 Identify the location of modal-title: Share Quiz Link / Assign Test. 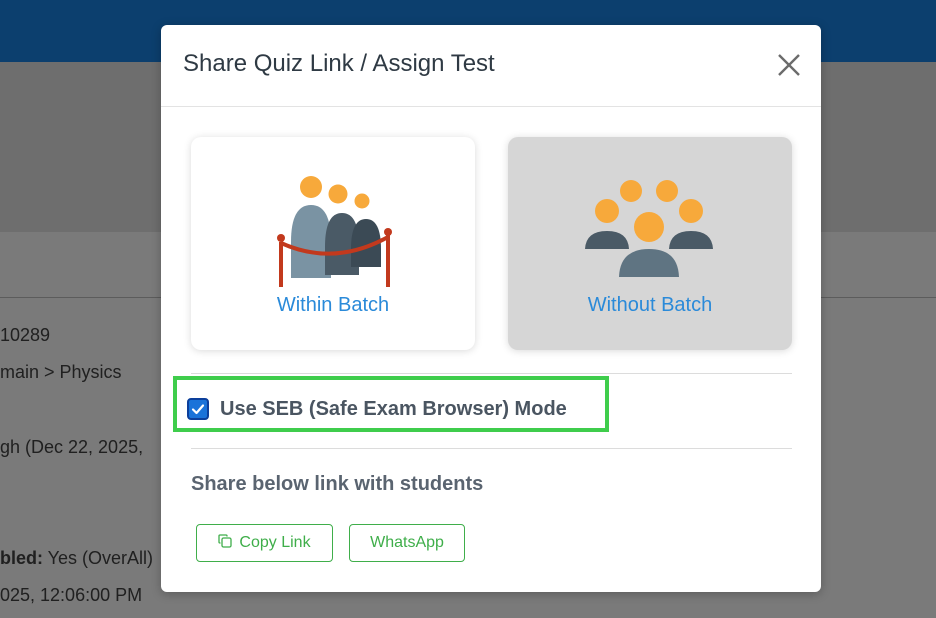
(339, 63).